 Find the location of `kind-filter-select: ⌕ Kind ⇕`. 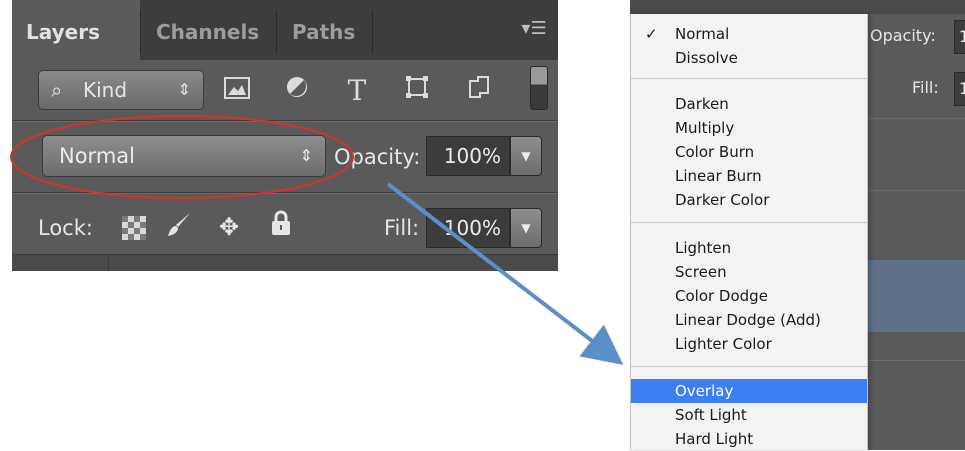

kind-filter-select: ⌕ Kind ⇕ is located at coordinates (121, 90).